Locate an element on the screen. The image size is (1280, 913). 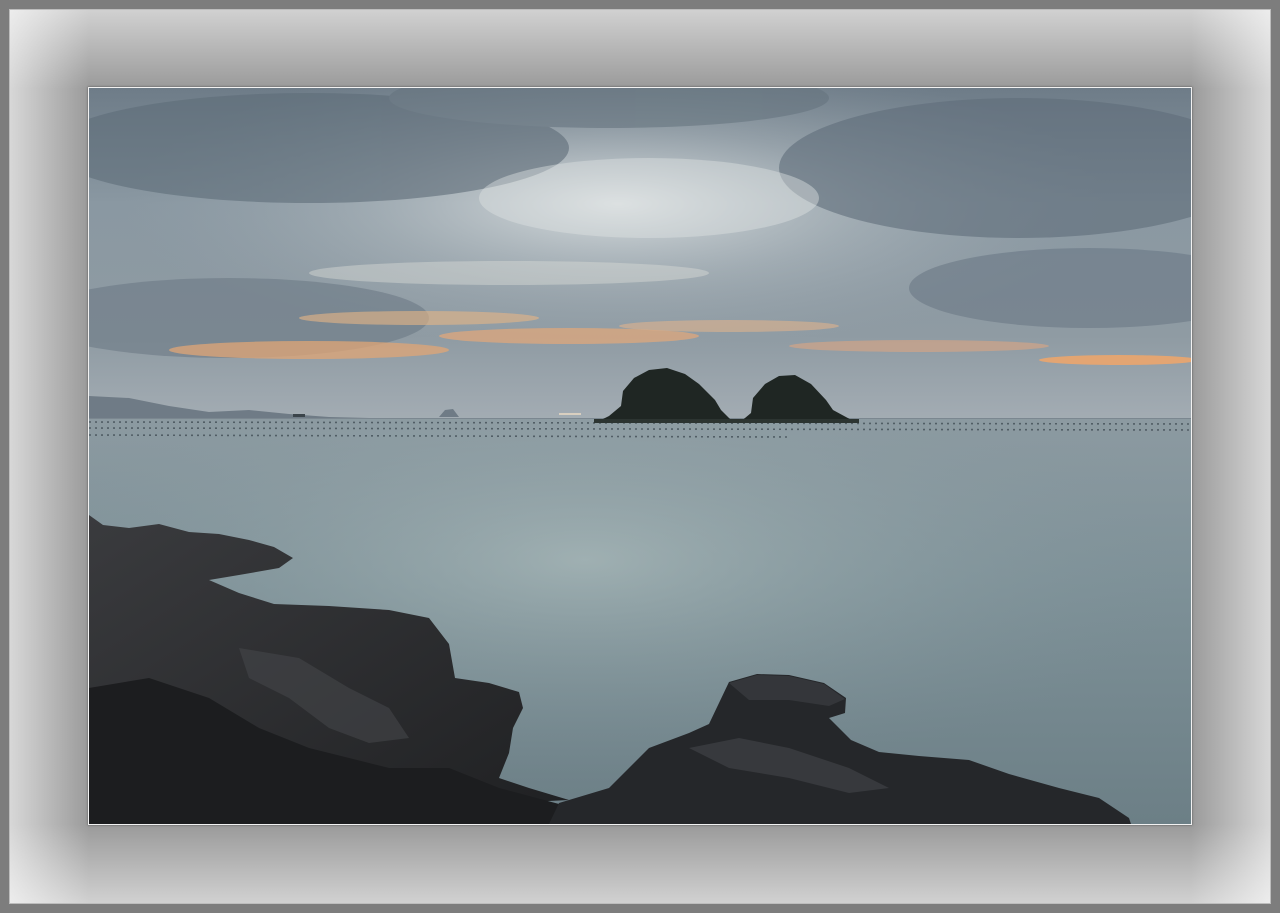
islet-base is located at coordinates (726, 421).